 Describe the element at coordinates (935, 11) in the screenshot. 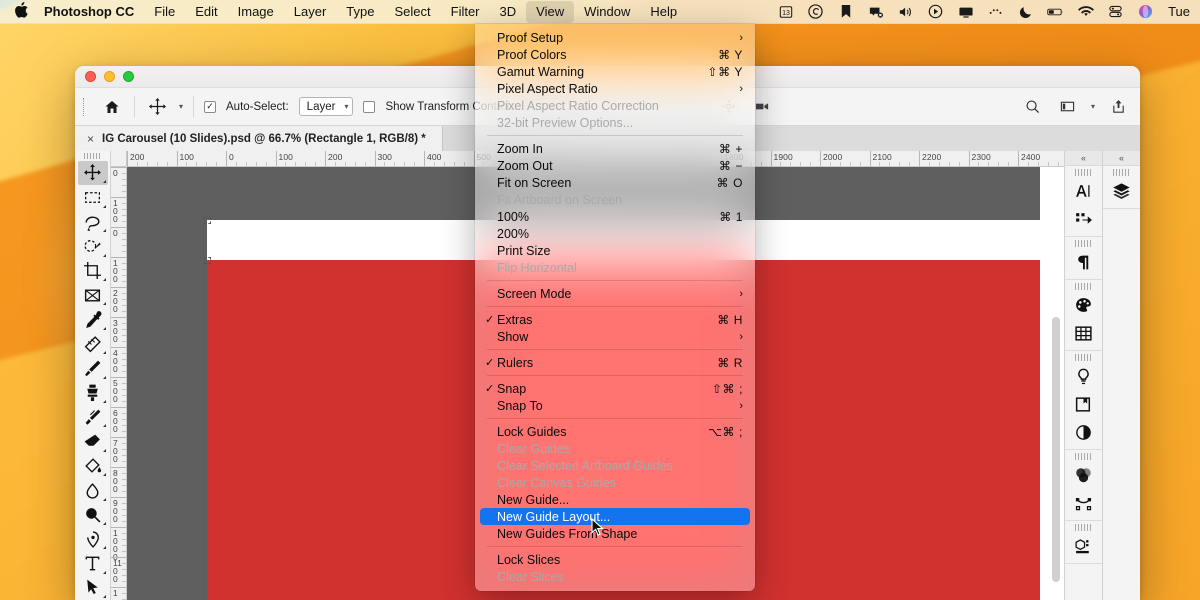

I see `playback-icon` at that location.